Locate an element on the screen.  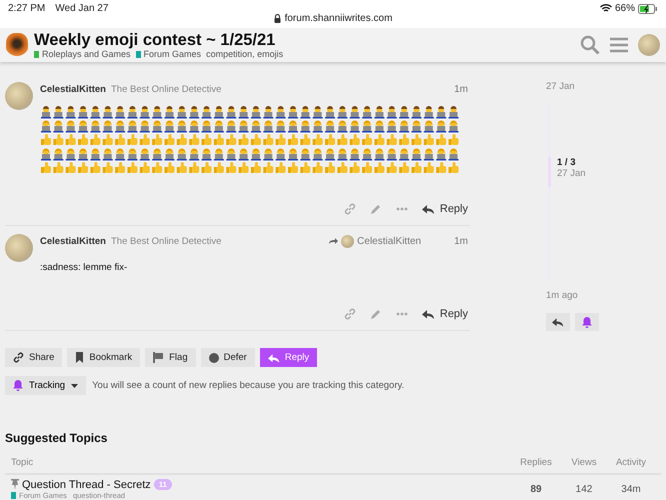
flag-icon is located at coordinates (158, 357).